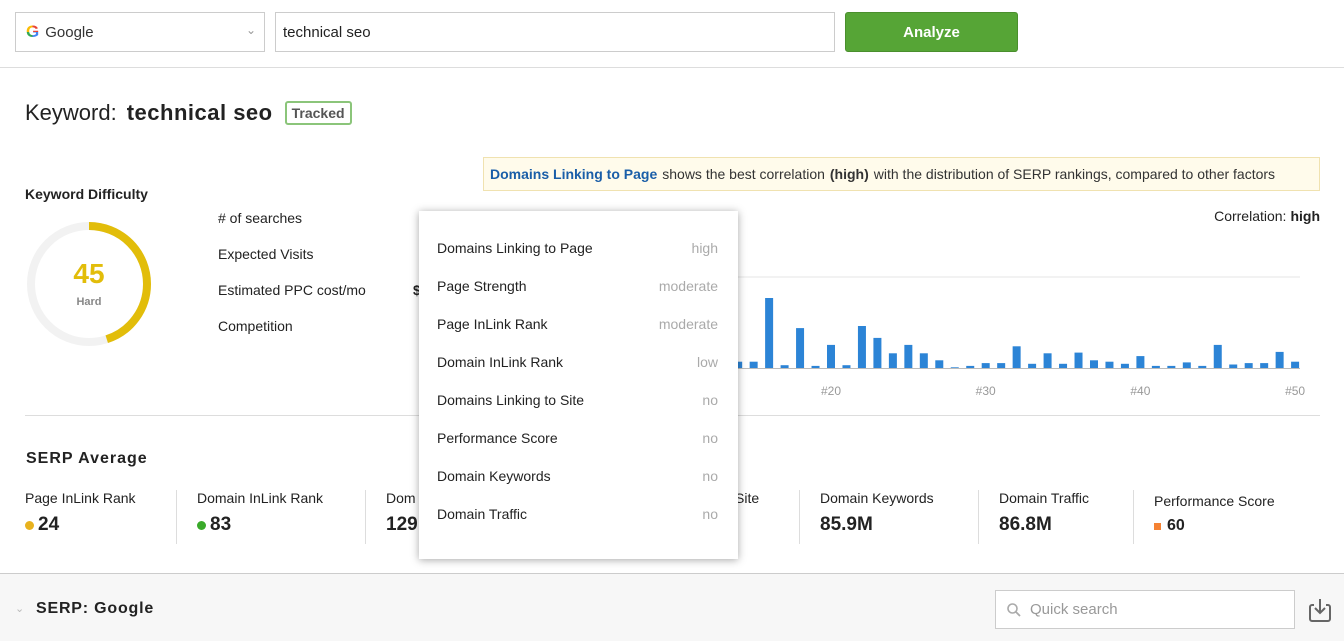  I want to click on x-tick-label: #50, so click(1295, 391).